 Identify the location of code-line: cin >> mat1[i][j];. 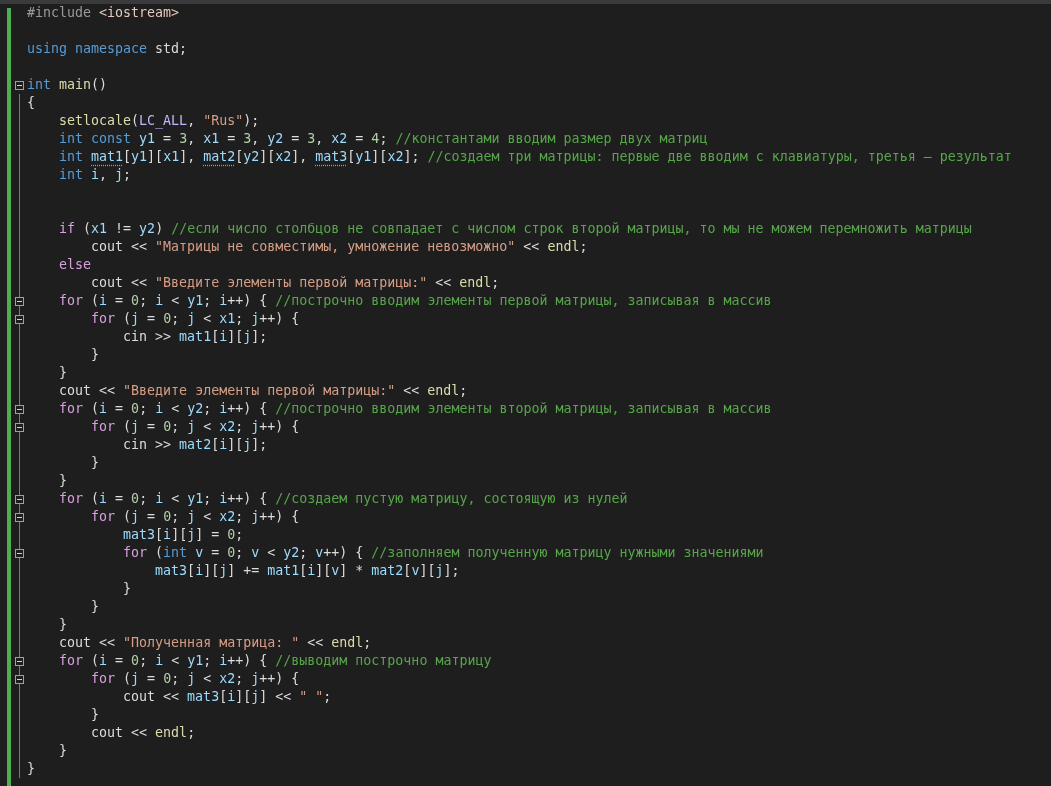
(195, 337).